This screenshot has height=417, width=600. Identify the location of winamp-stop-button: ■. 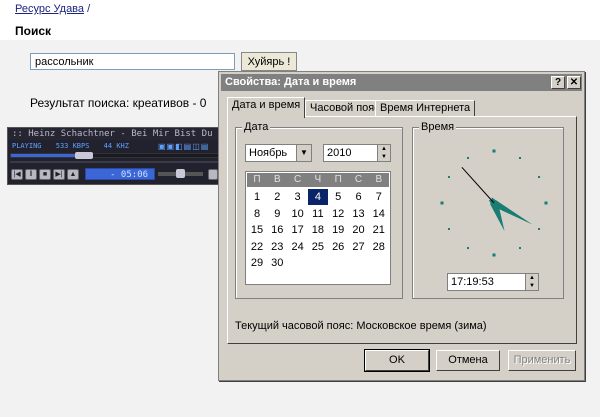
(45, 174).